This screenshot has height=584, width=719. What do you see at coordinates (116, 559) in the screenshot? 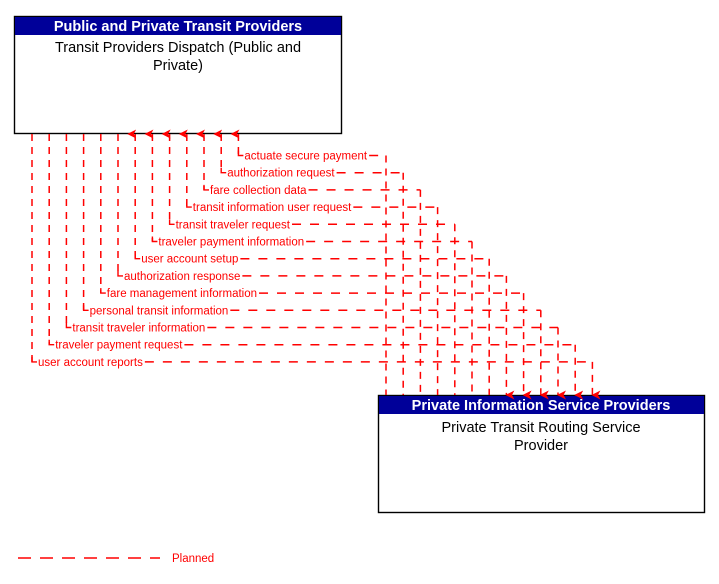
I see `legend: Planned` at bounding box center [116, 559].